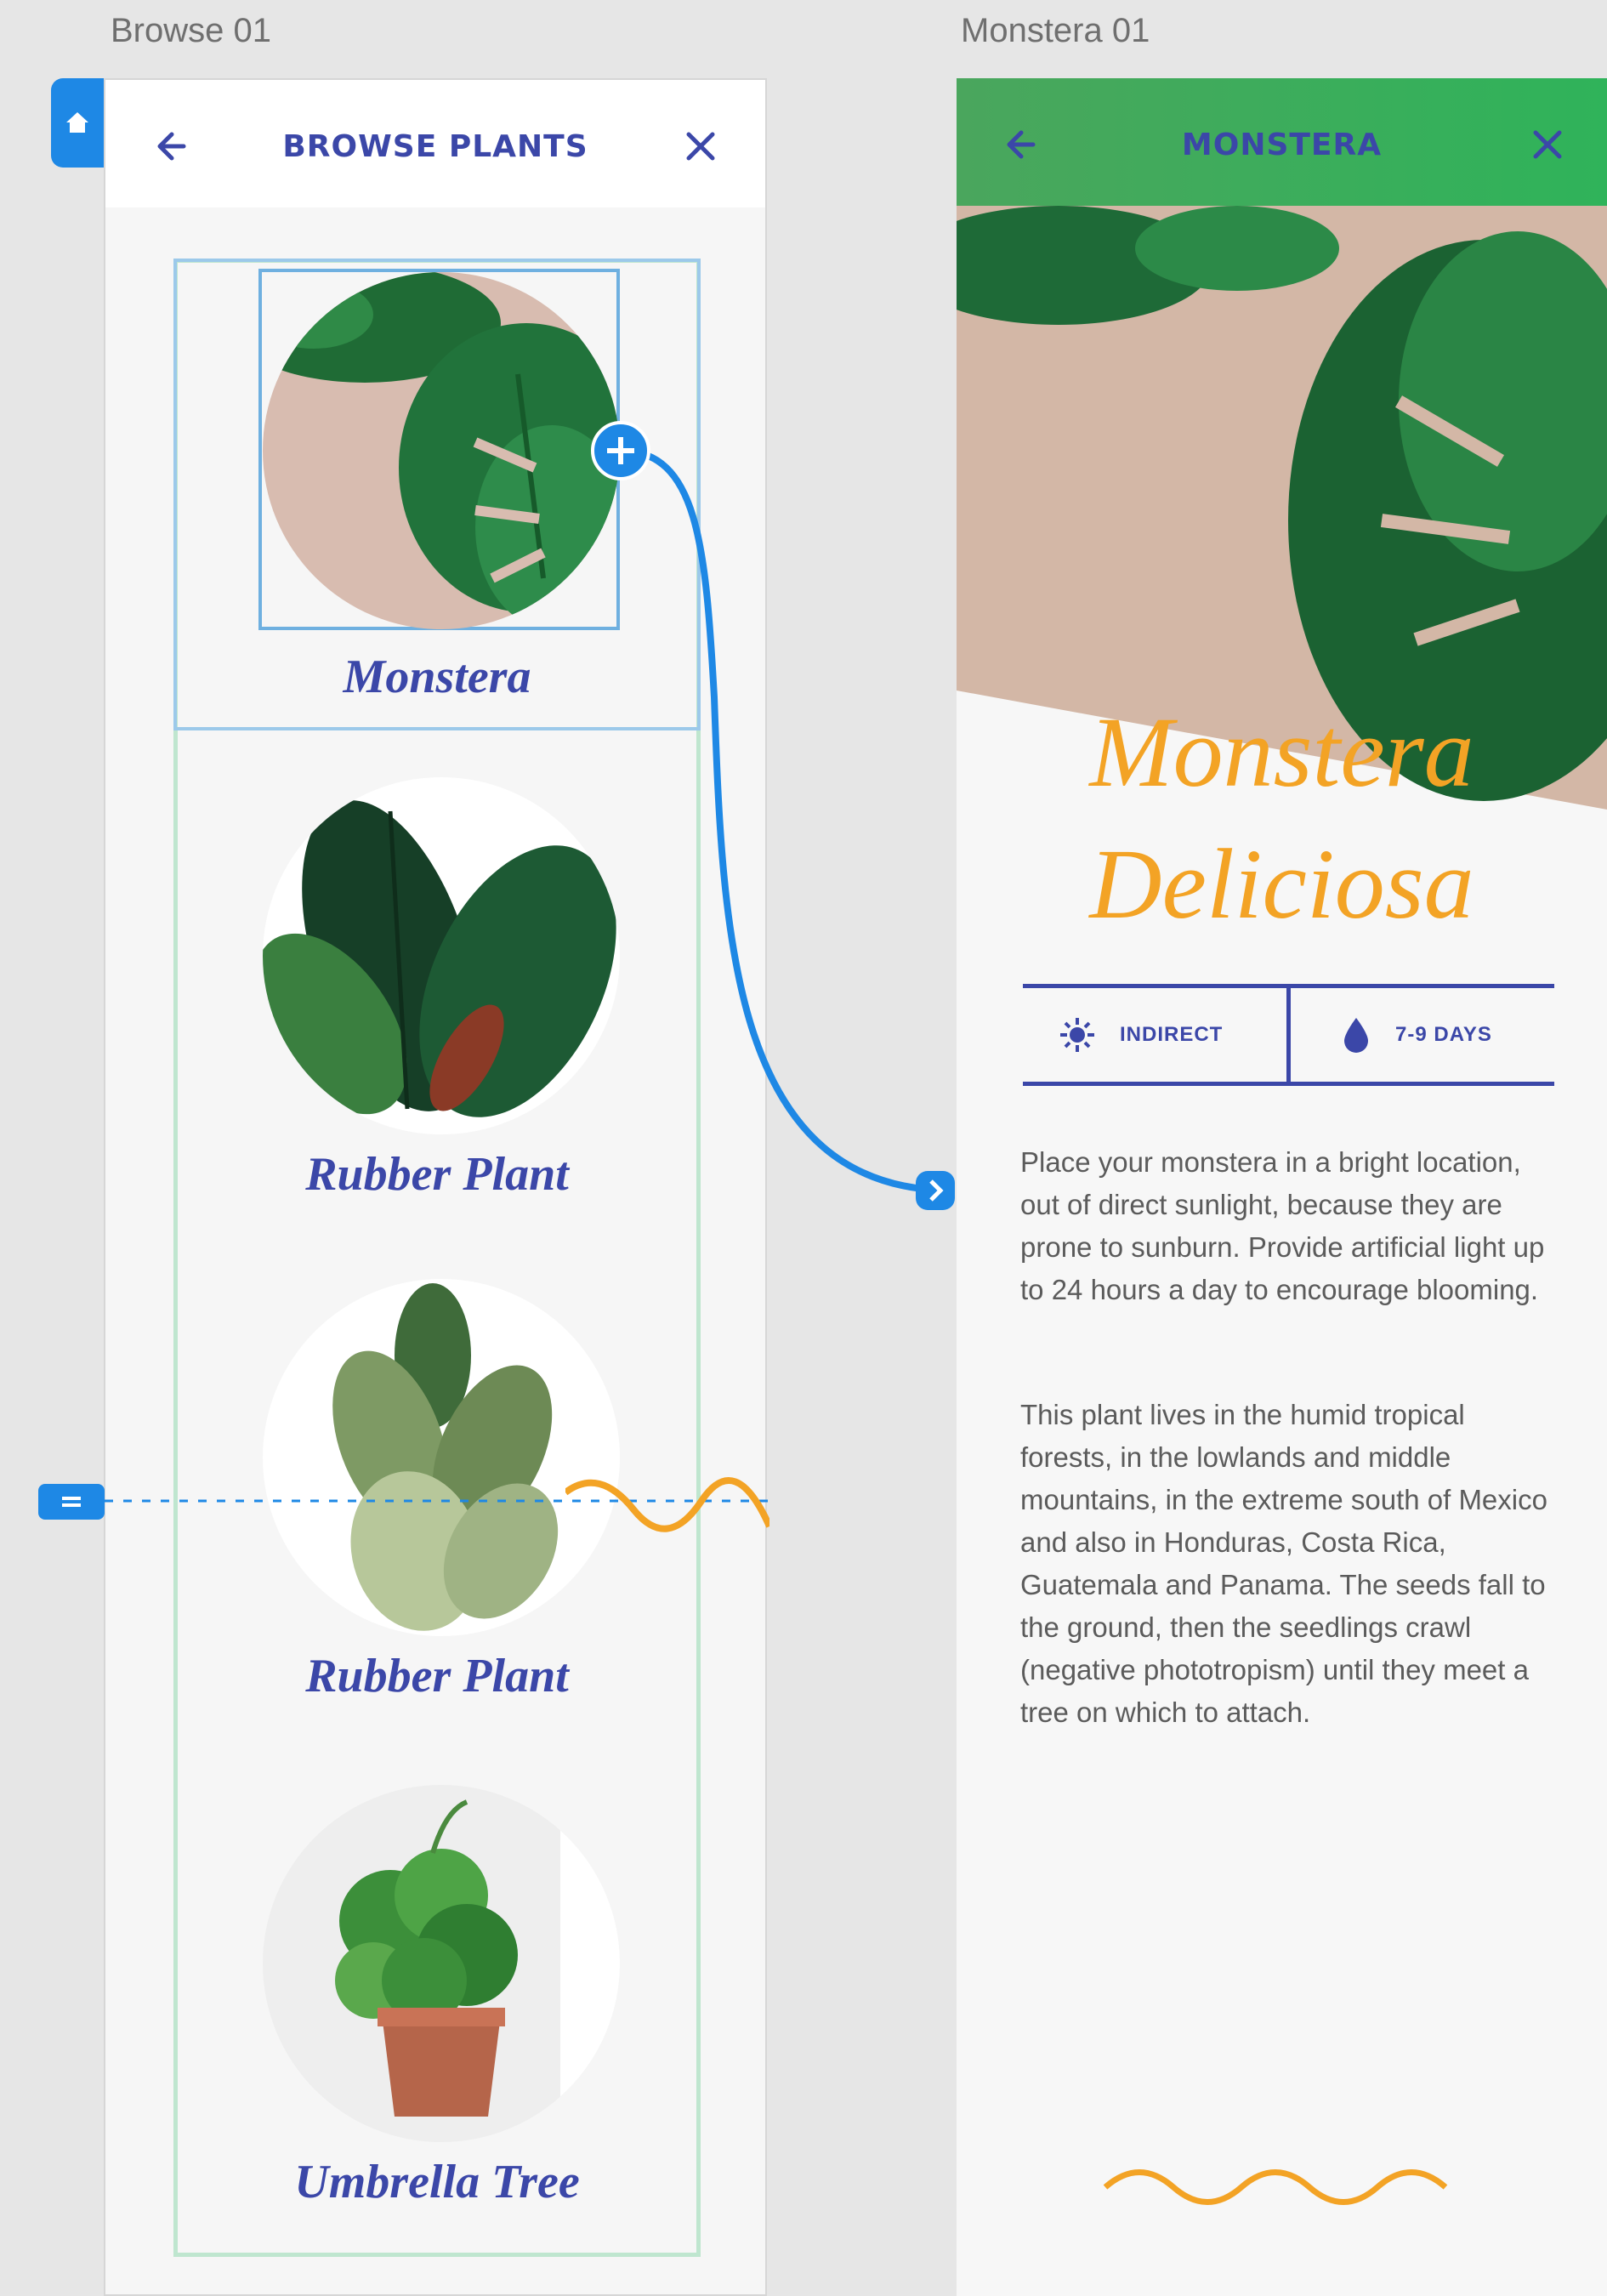 This screenshot has width=1607, height=2296. I want to click on scroll-handle-icon, so click(71, 1502).